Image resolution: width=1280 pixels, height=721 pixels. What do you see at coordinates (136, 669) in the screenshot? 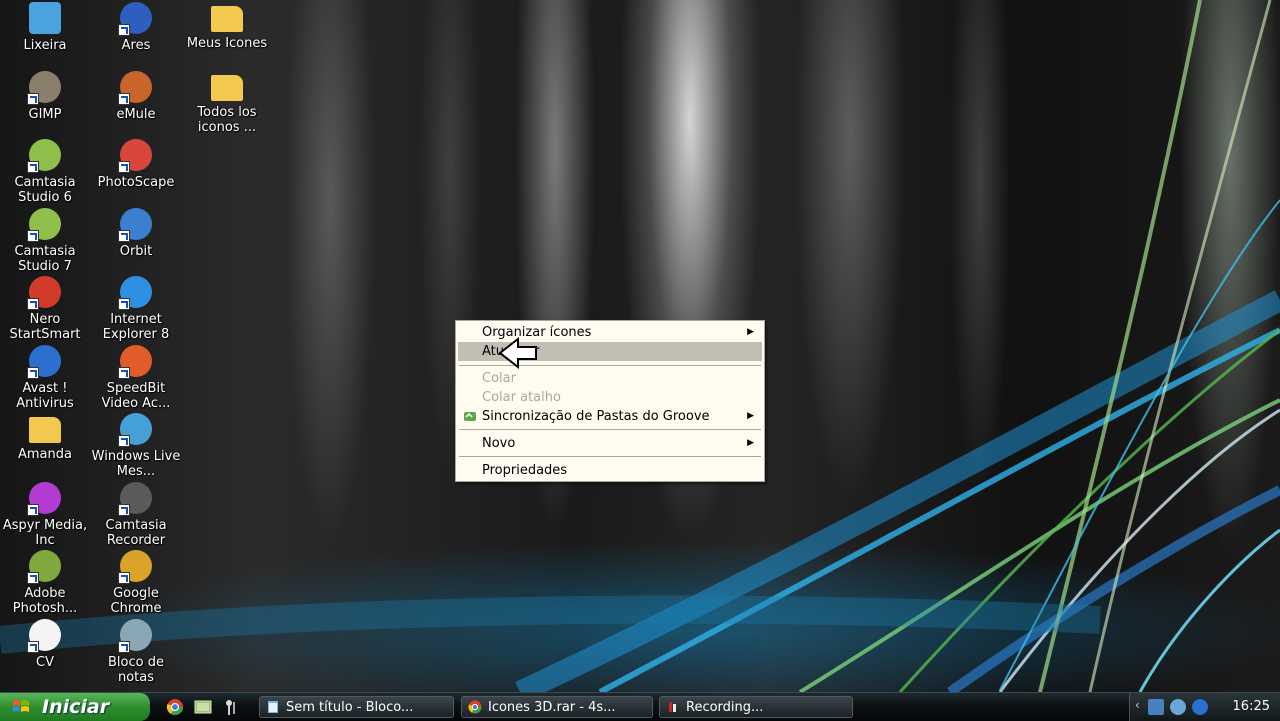
I see `desktop-icon-label: Bloco de notas` at bounding box center [136, 669].